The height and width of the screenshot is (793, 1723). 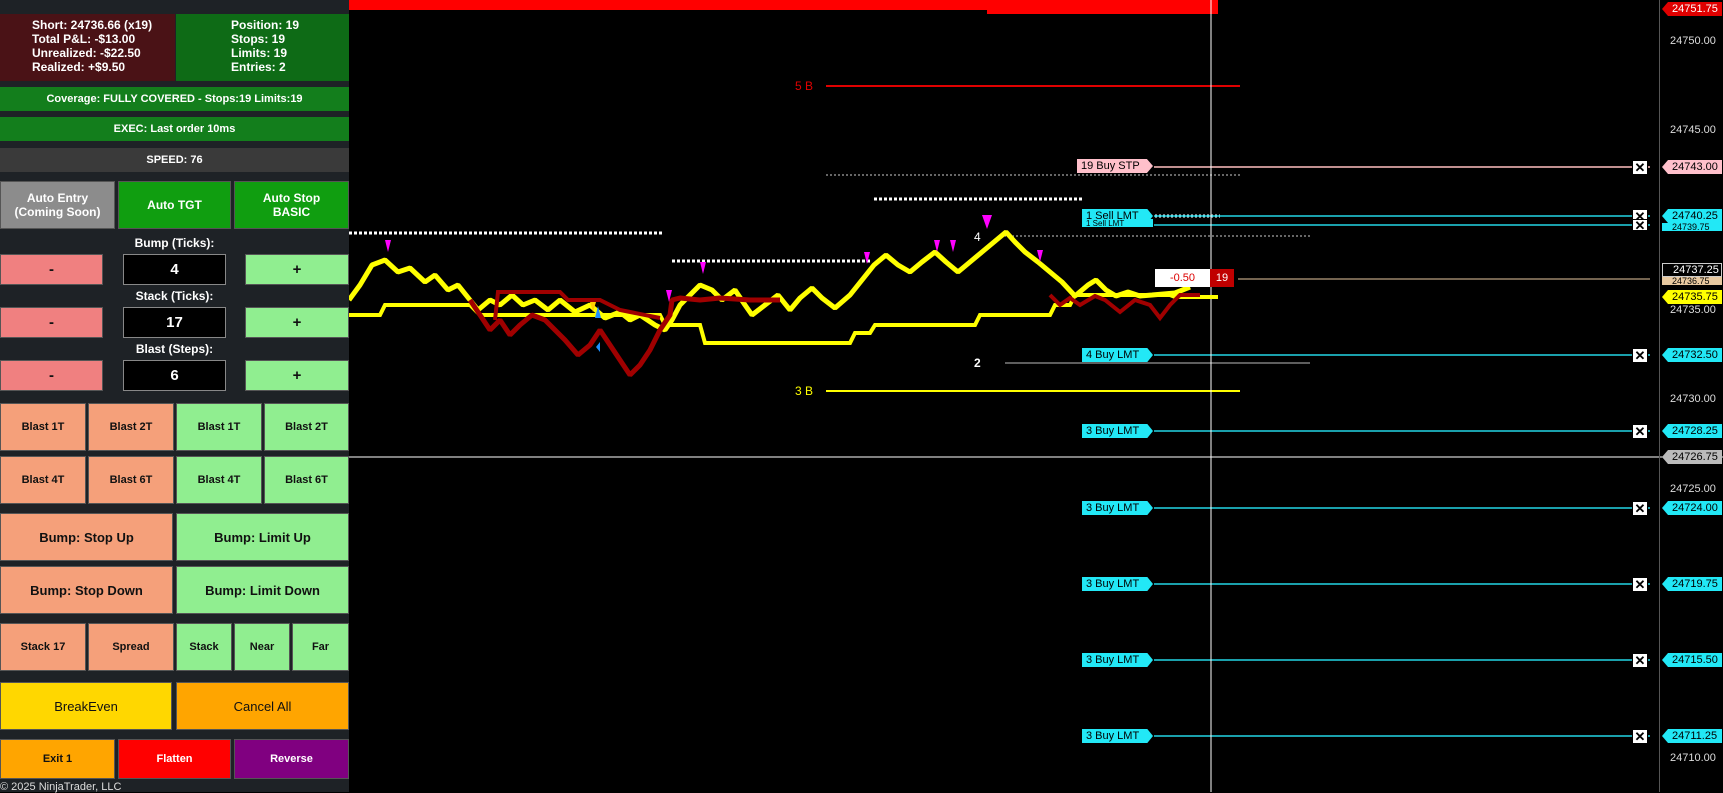 I want to click on blast-plus-button: +, so click(x=297, y=375).